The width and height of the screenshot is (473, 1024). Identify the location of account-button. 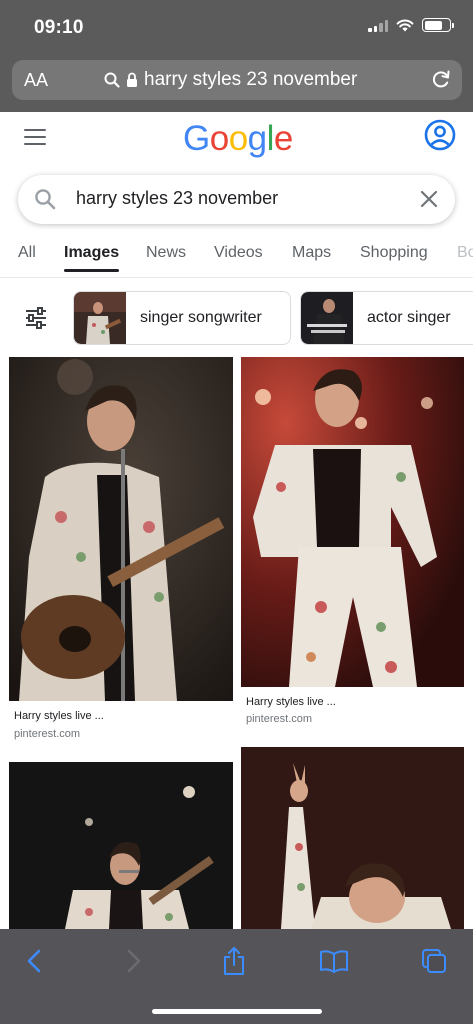
(440, 137).